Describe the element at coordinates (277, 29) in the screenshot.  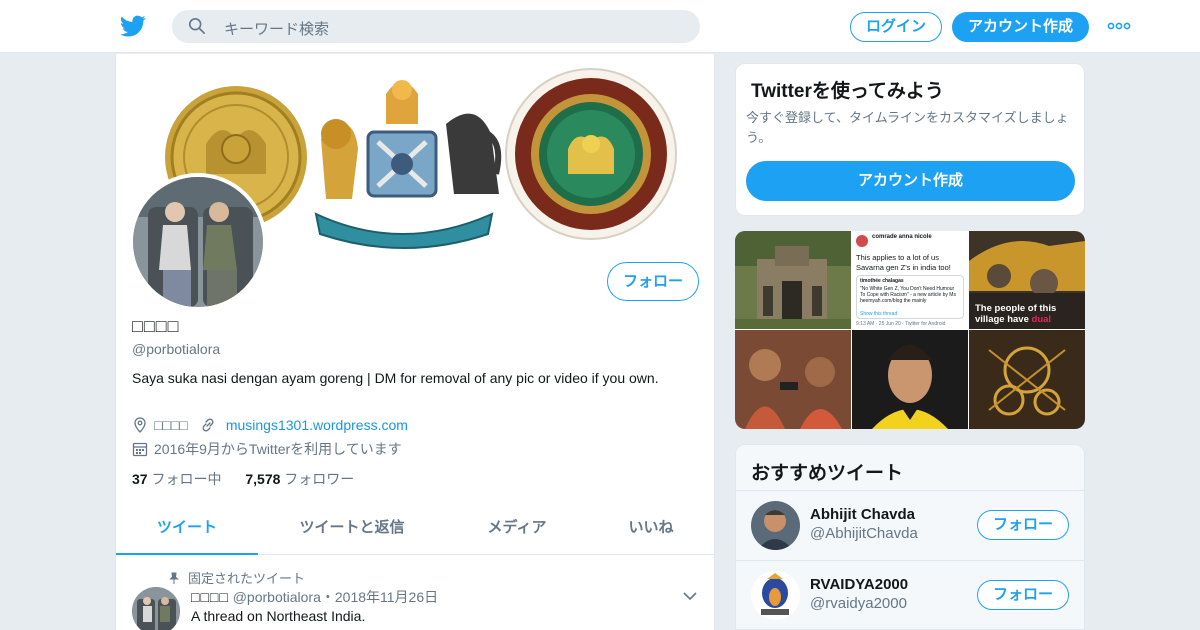
I see `search-placeholder: キーワード検索` at that location.